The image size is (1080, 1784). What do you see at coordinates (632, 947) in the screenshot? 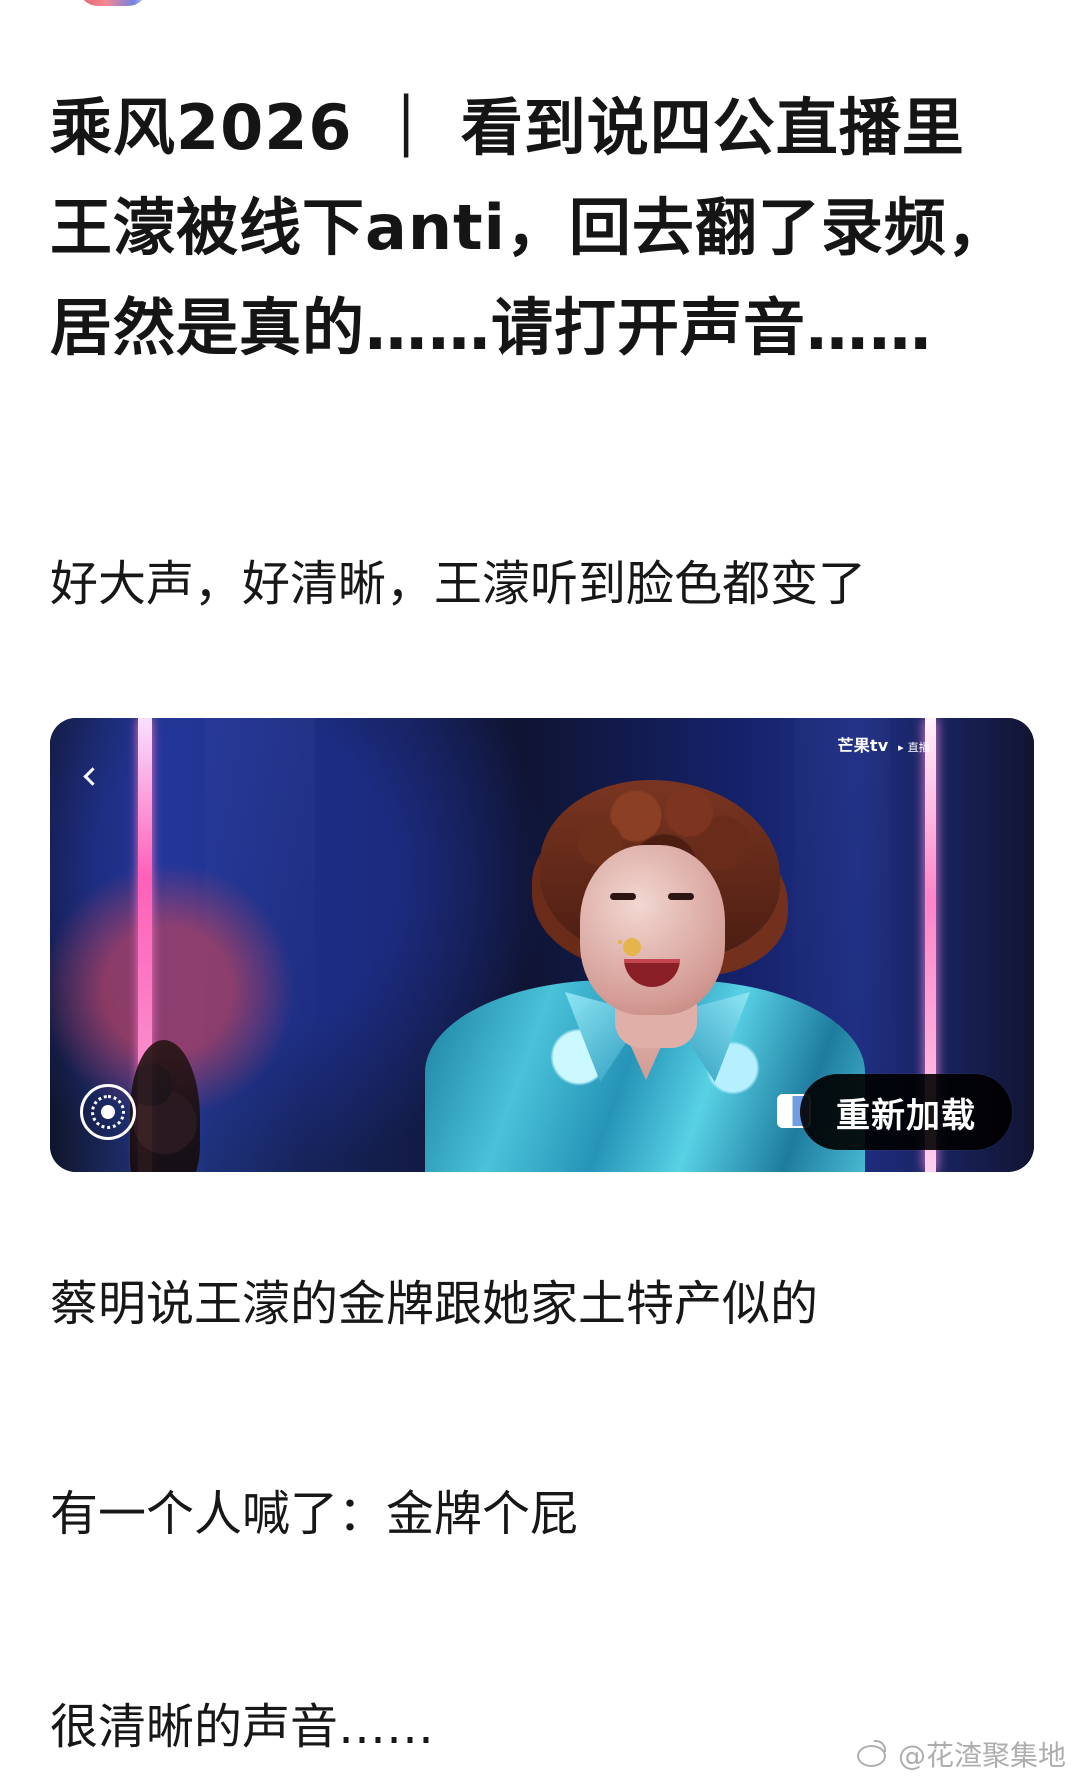
I see `headset-mic-icon` at bounding box center [632, 947].